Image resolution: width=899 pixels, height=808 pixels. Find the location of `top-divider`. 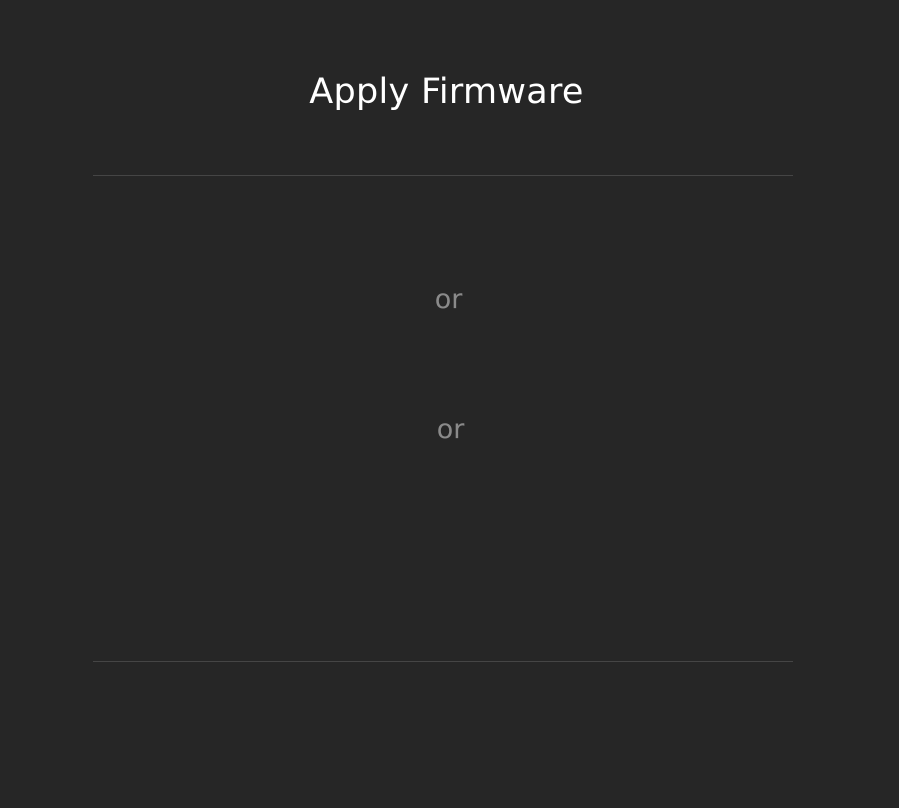

top-divider is located at coordinates (443, 175).